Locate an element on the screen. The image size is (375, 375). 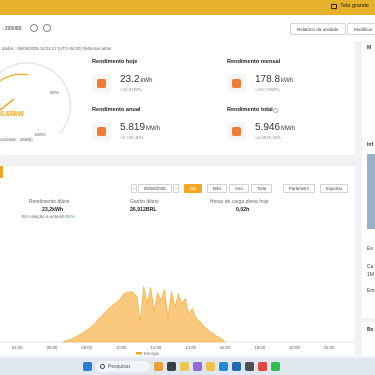
annual-number: 5.819 is located at coordinates (133, 127).